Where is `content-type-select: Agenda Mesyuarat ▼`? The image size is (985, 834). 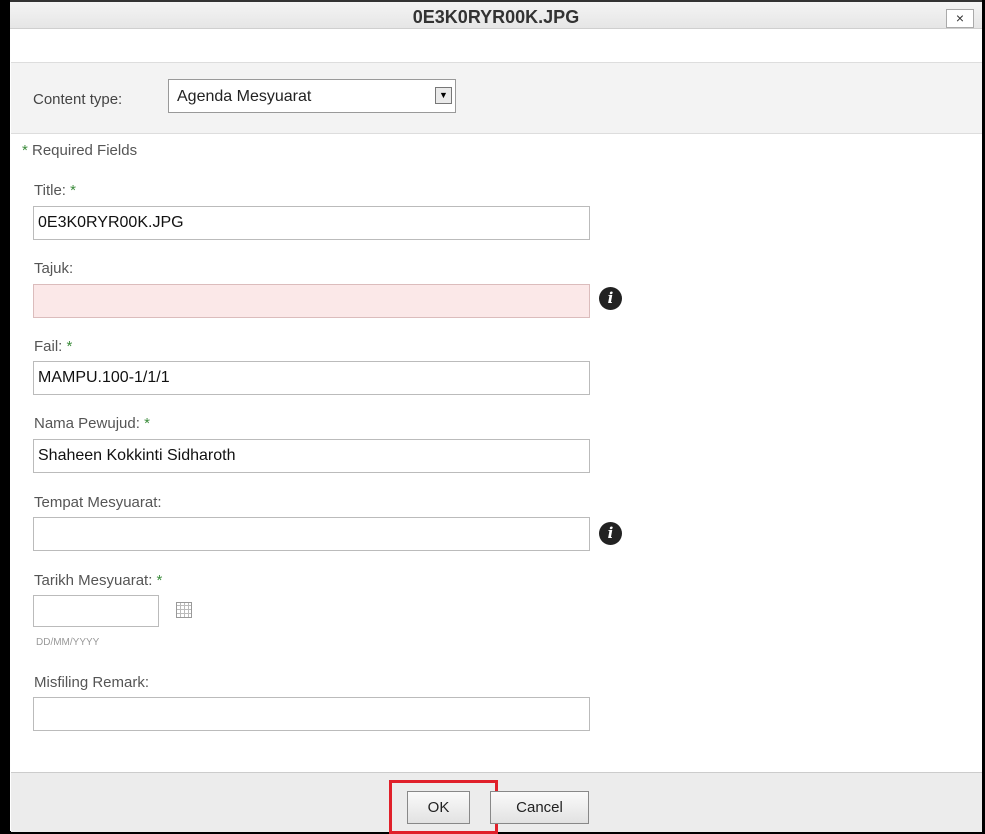 content-type-select: Agenda Mesyuarat ▼ is located at coordinates (312, 96).